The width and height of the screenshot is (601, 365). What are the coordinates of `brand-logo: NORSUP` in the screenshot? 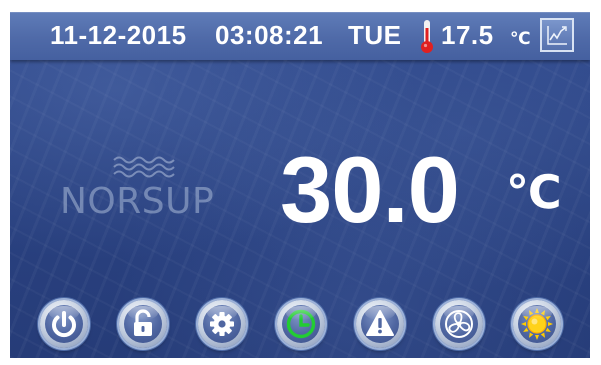 It's located at (147, 189).